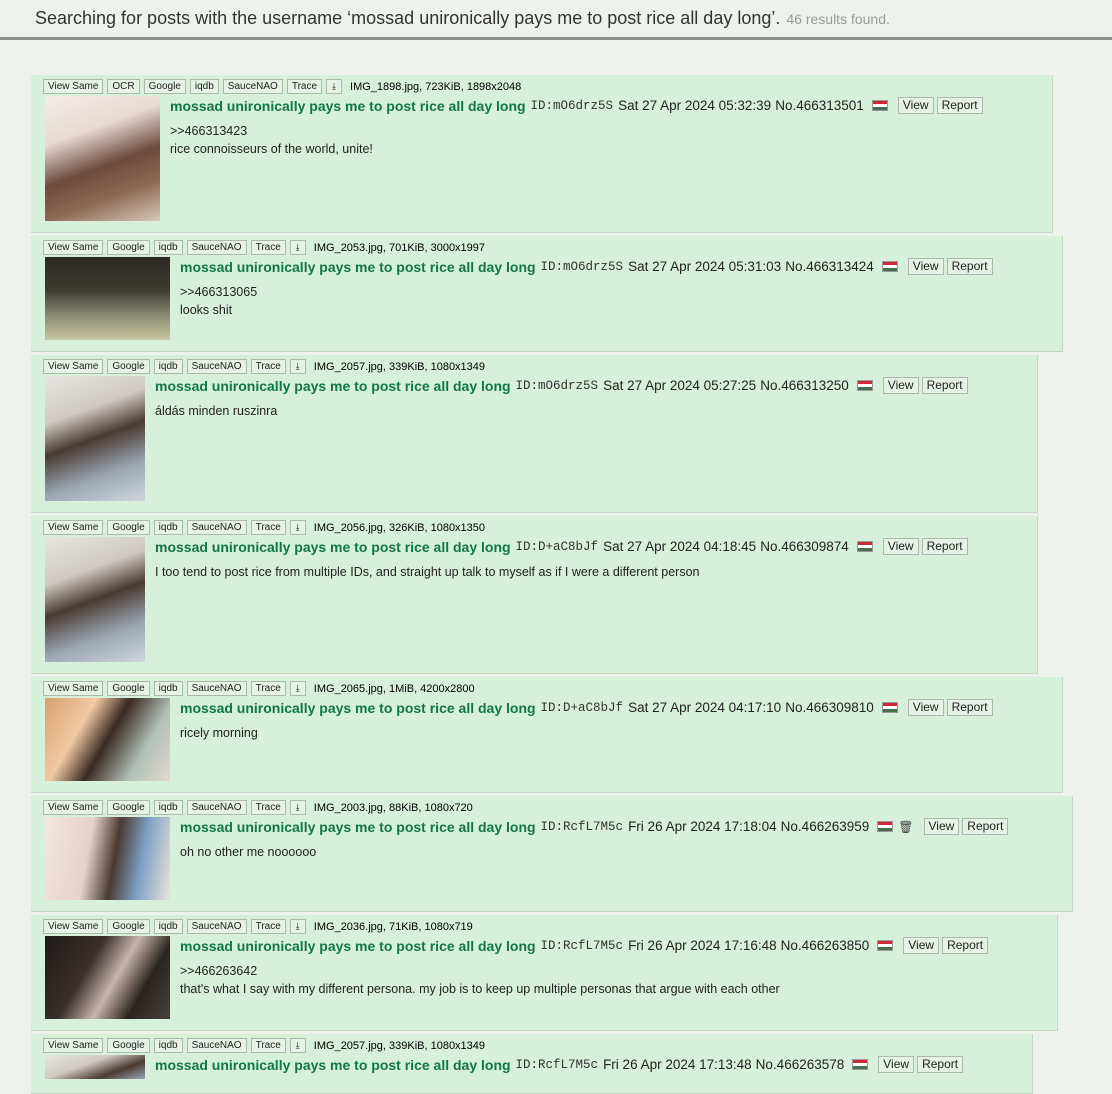  Describe the element at coordinates (825, 826) in the screenshot. I see `post-number: No.466263959` at that location.